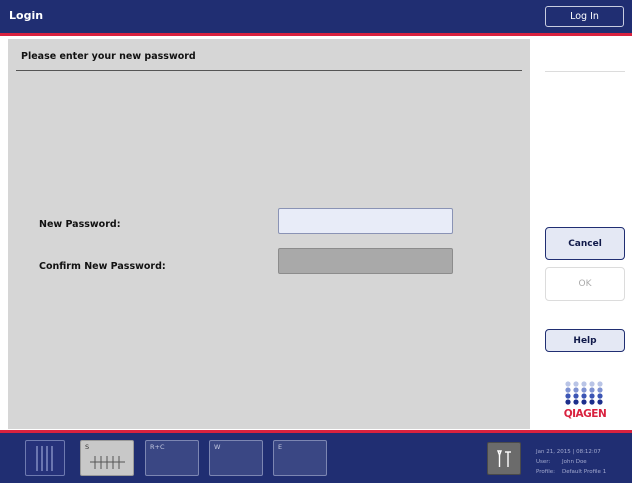  Describe the element at coordinates (26, 15) in the screenshot. I see `screen-title: Login` at that location.